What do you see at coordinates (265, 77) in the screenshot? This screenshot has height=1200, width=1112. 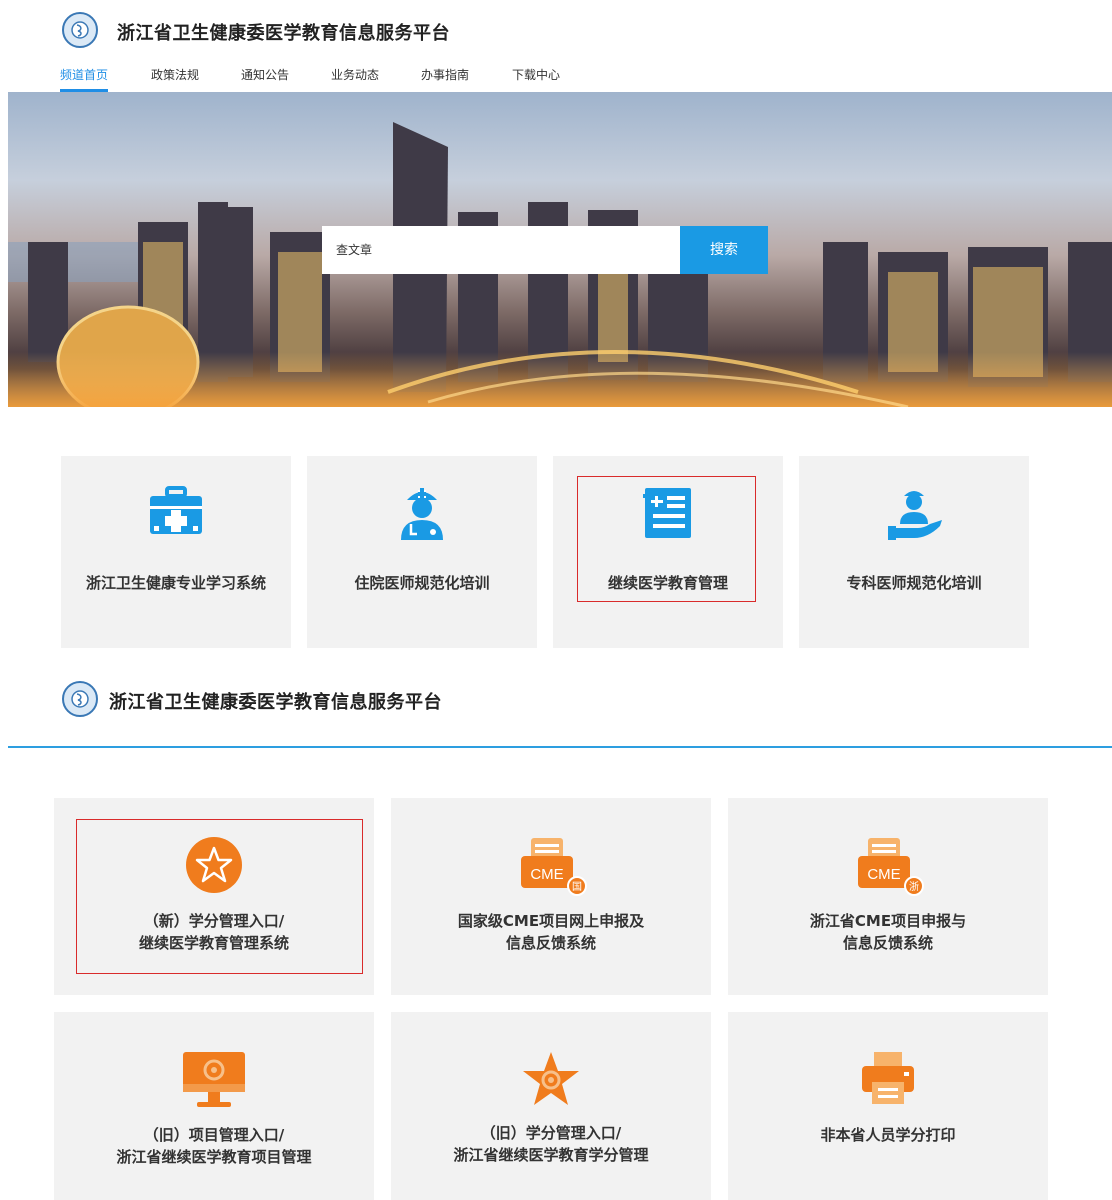 I see `nav-notice: 通知公告` at bounding box center [265, 77].